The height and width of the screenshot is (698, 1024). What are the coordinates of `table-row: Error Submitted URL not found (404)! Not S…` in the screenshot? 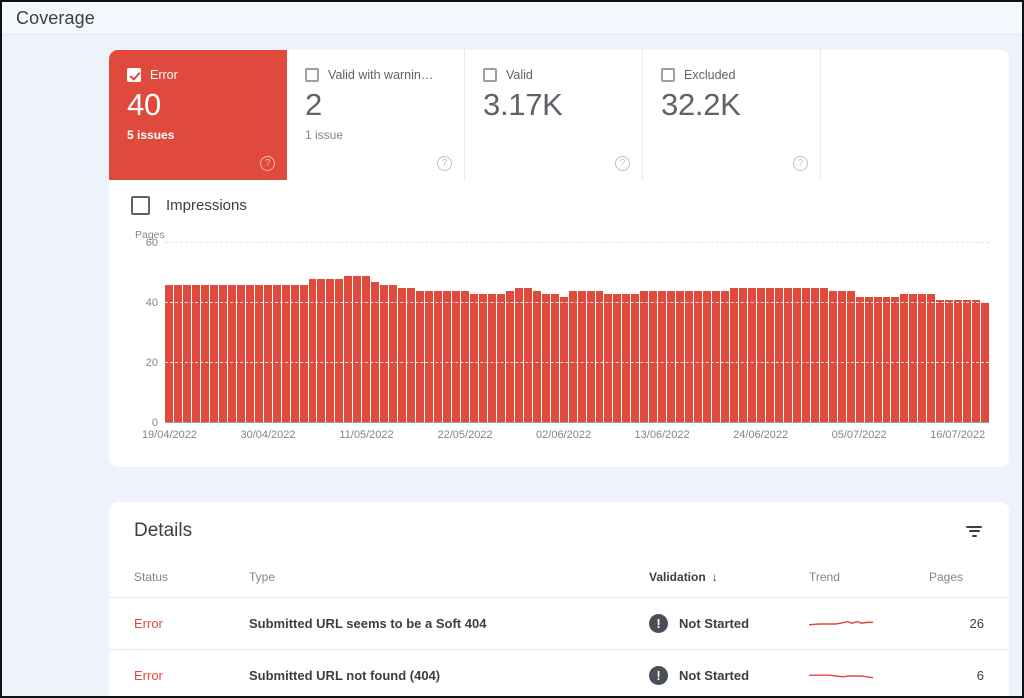 It's located at (559, 672).